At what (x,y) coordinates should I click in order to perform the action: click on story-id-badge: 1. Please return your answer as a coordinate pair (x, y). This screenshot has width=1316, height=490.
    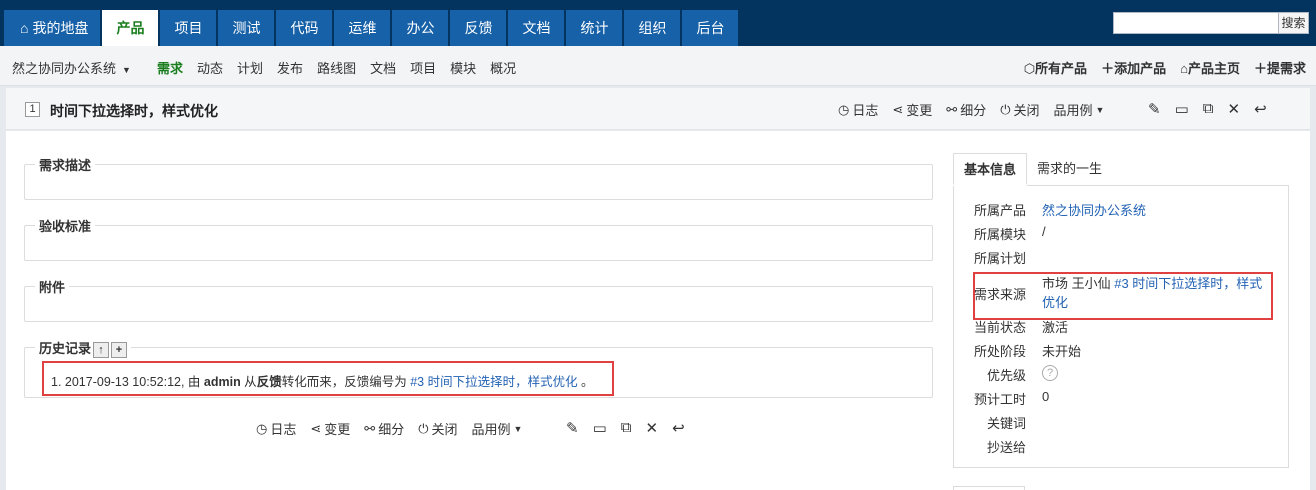
    Looking at the image, I should click on (32, 109).